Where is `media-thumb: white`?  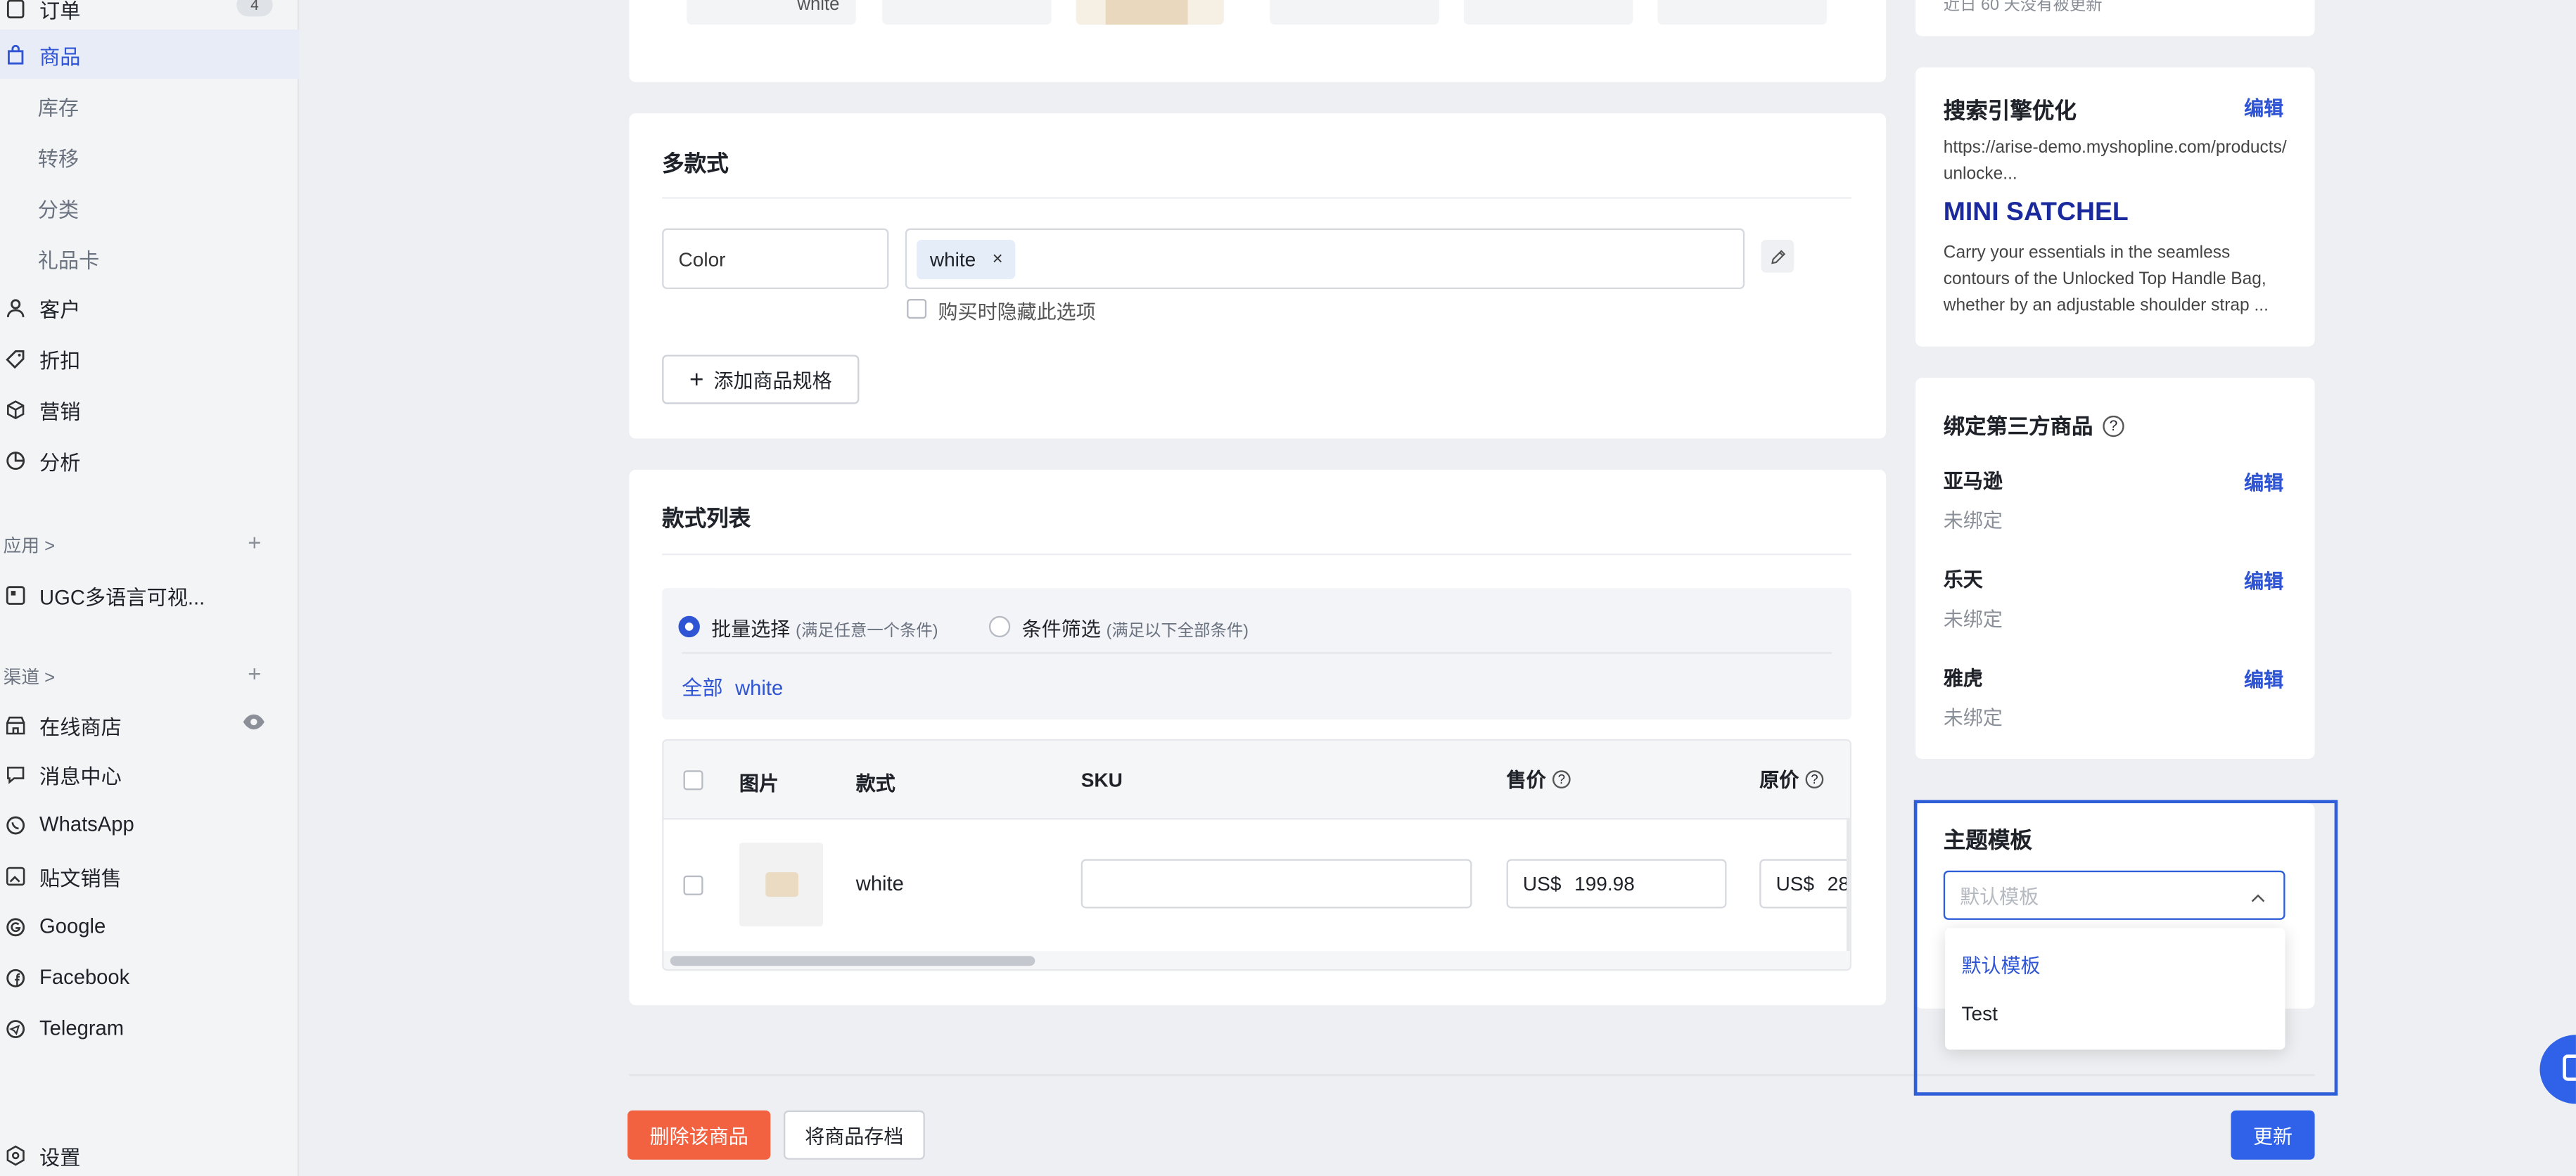 media-thumb: white is located at coordinates (771, 13).